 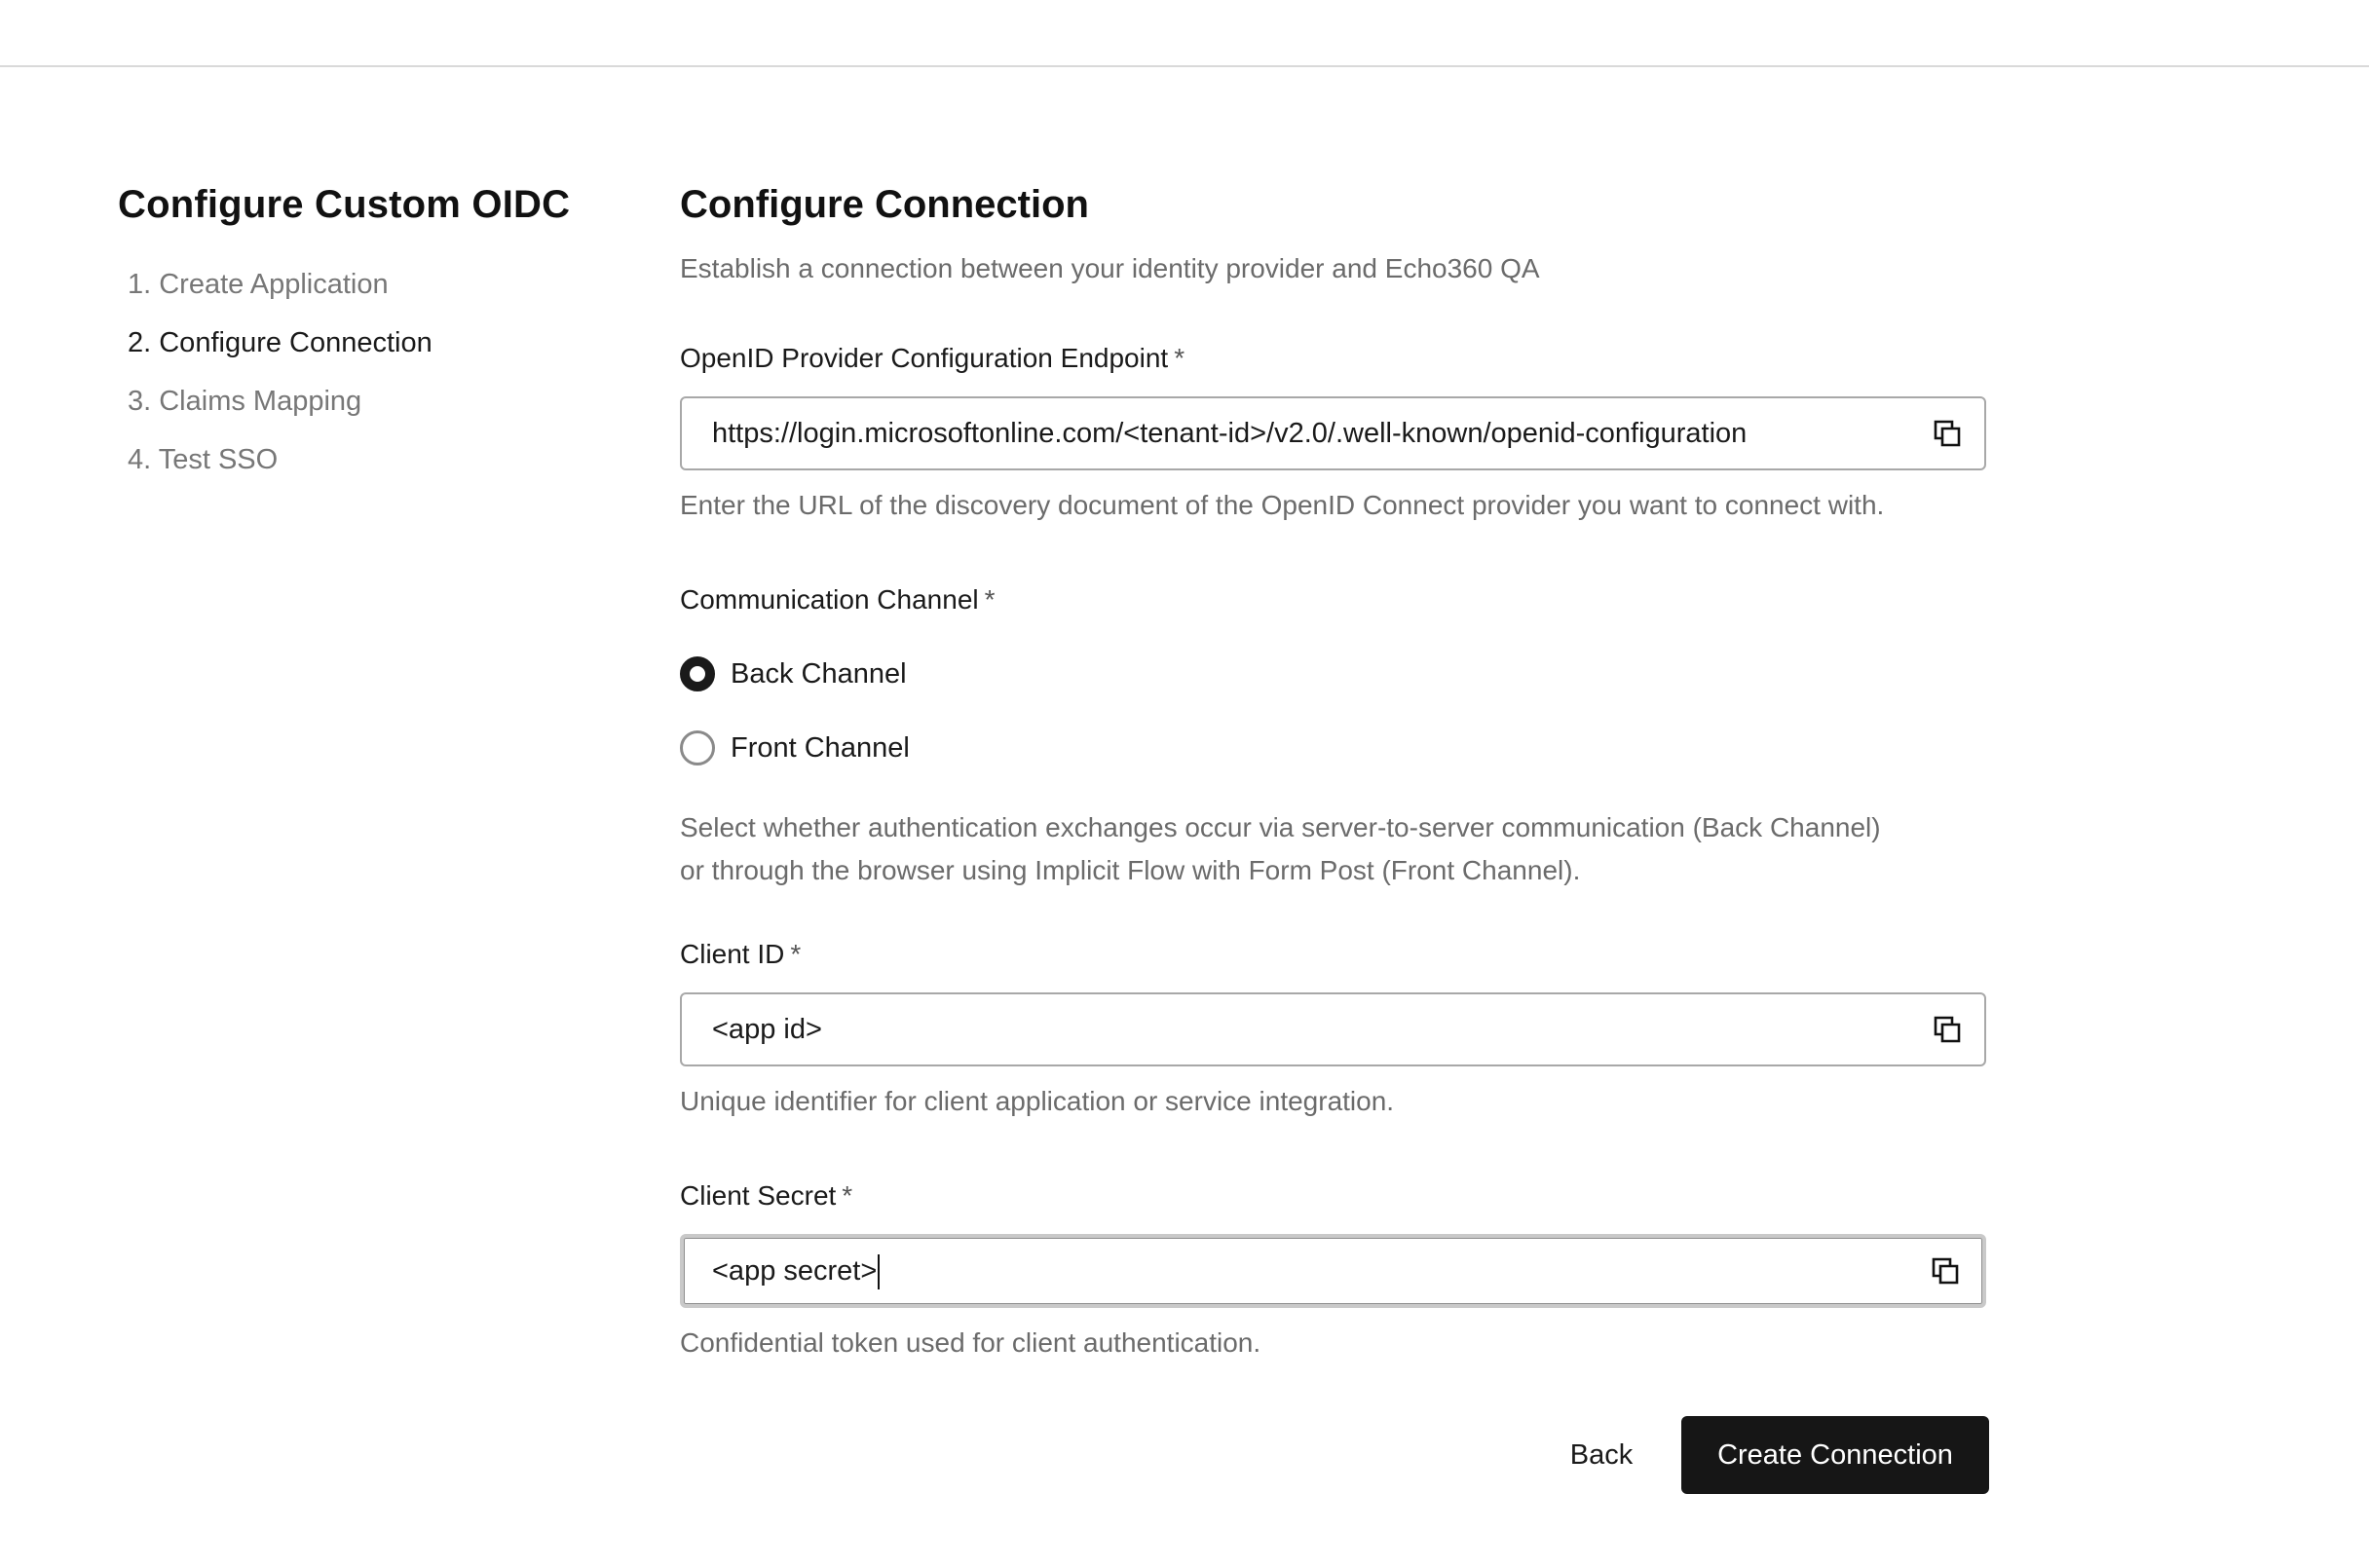 I want to click on endpoint-label-text: OpenID Provider Configuration Endpoint, so click(x=925, y=358).